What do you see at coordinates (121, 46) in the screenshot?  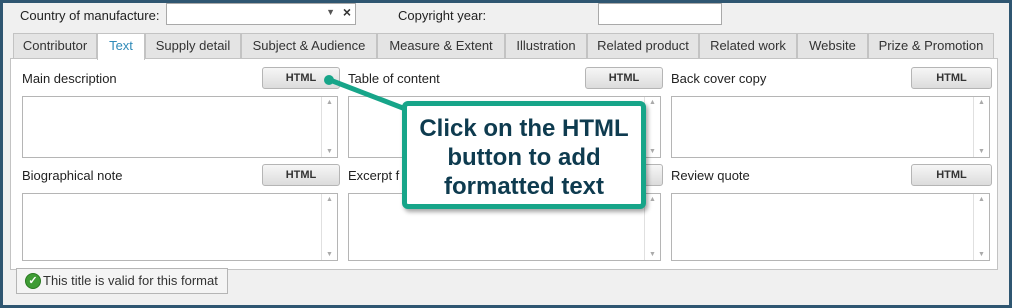 I see `tab-text: Text` at bounding box center [121, 46].